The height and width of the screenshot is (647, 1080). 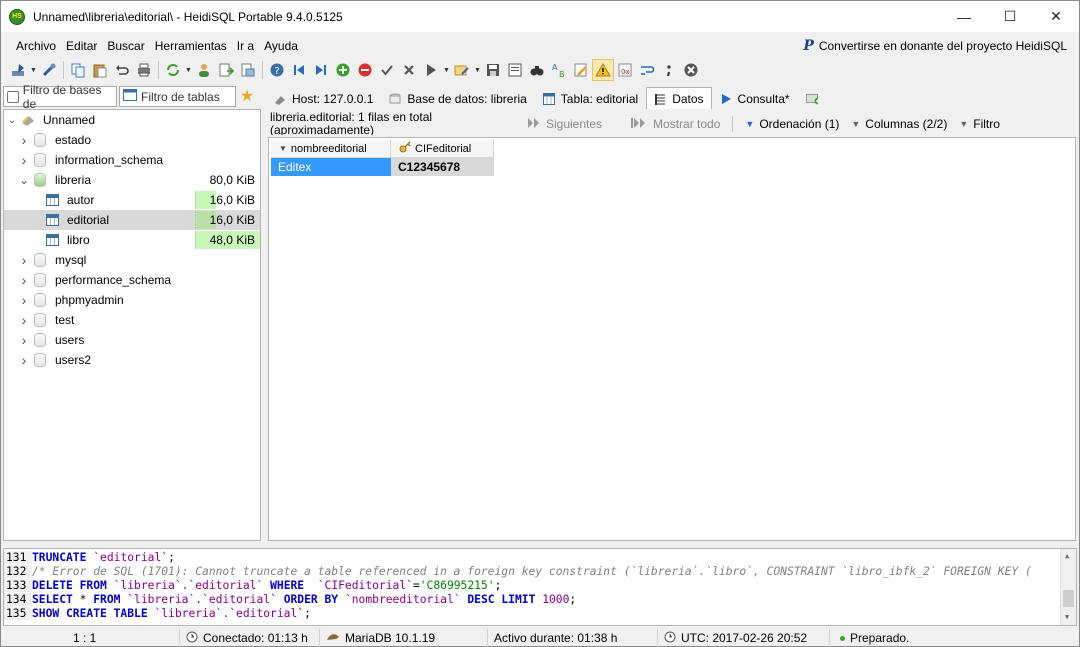 I want to click on tab-data: Datos, so click(x=679, y=98).